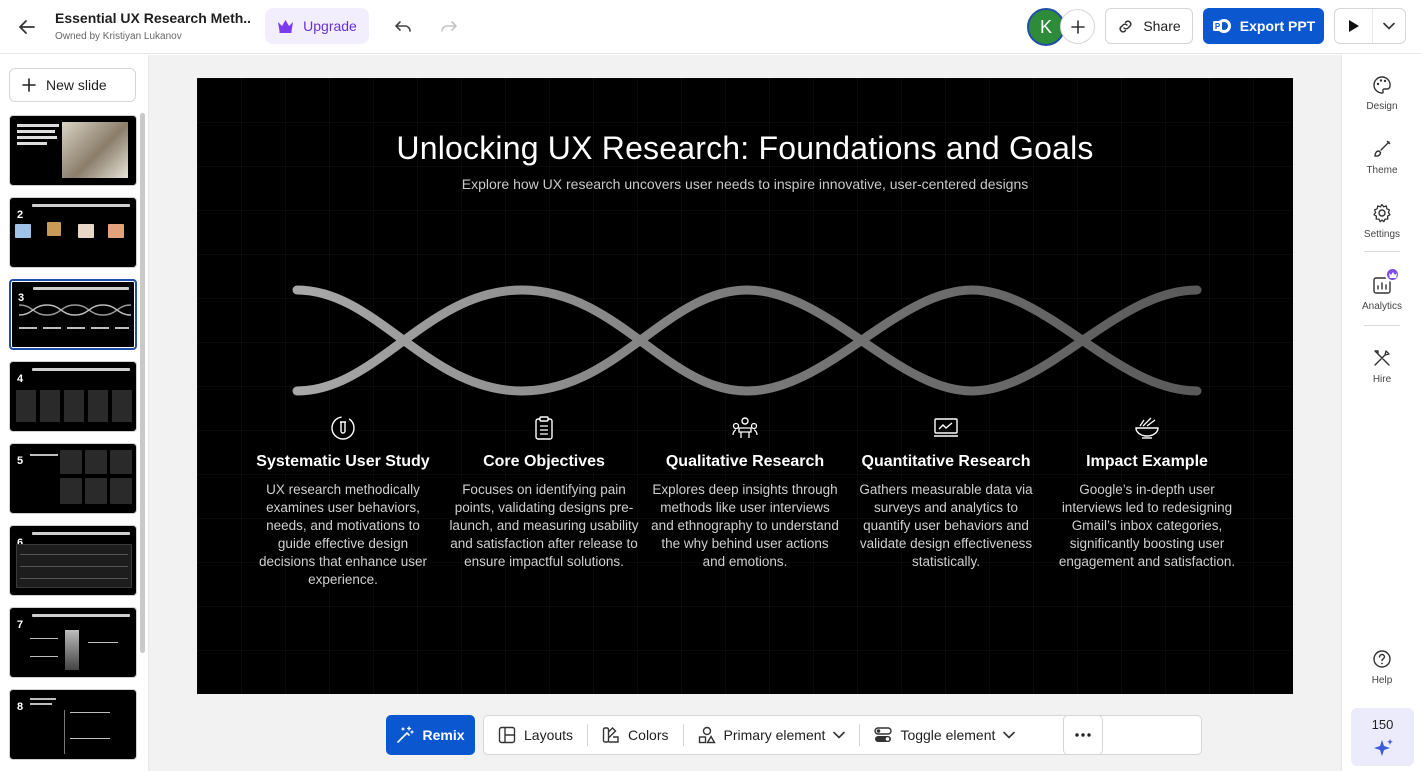 This screenshot has height=771, width=1421. What do you see at coordinates (1382, 680) in the screenshot?
I see `help-label: Help` at bounding box center [1382, 680].